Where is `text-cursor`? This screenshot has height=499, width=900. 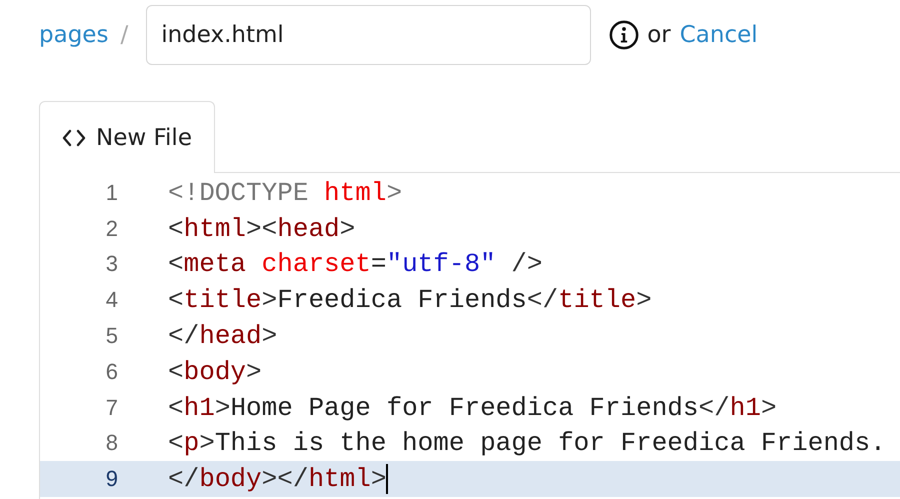 text-cursor is located at coordinates (387, 479).